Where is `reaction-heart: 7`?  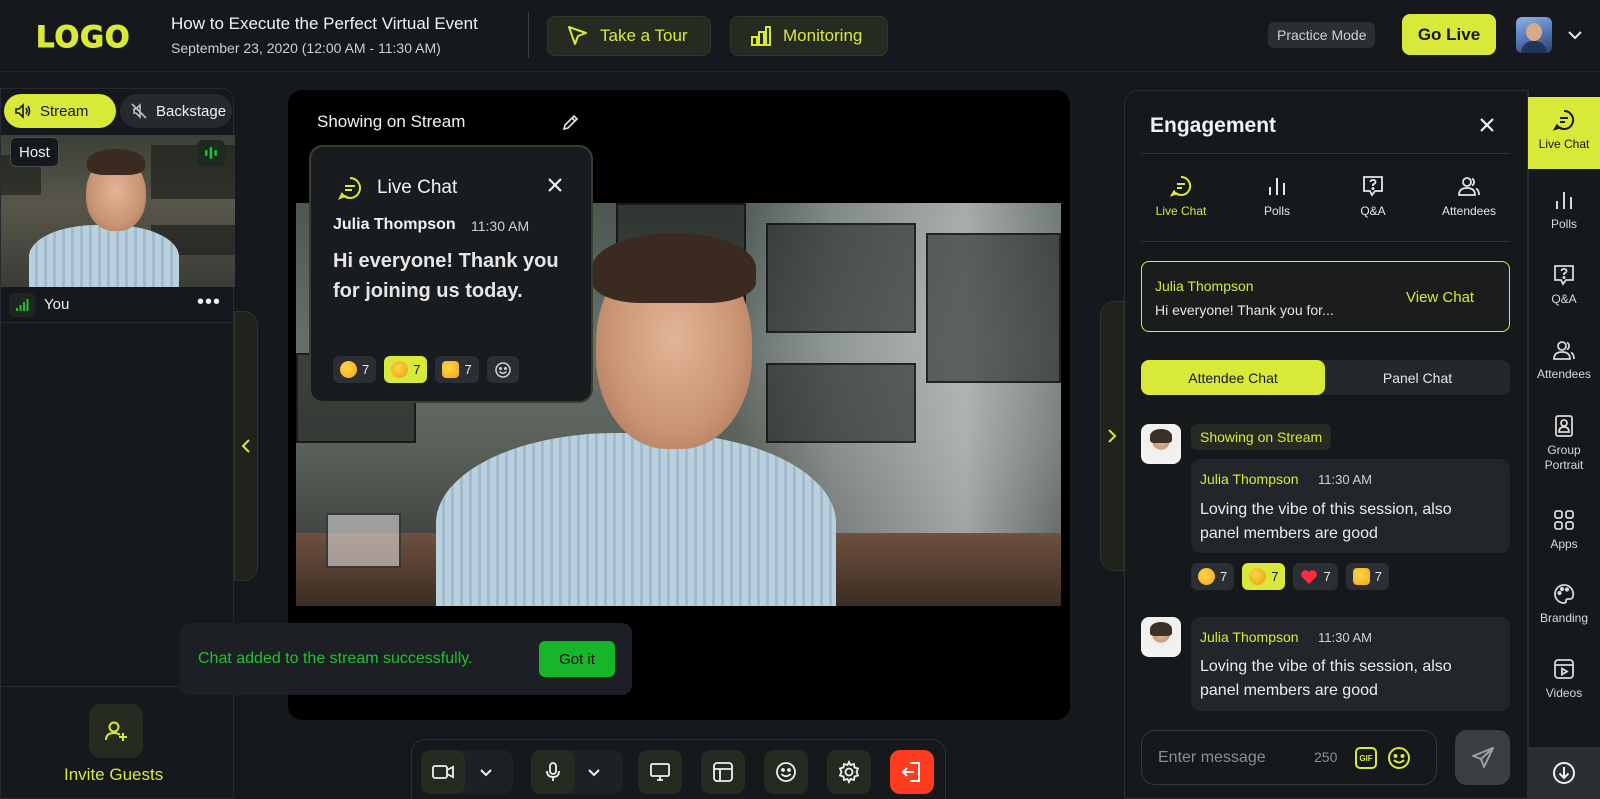 reaction-heart: 7 is located at coordinates (1315, 576).